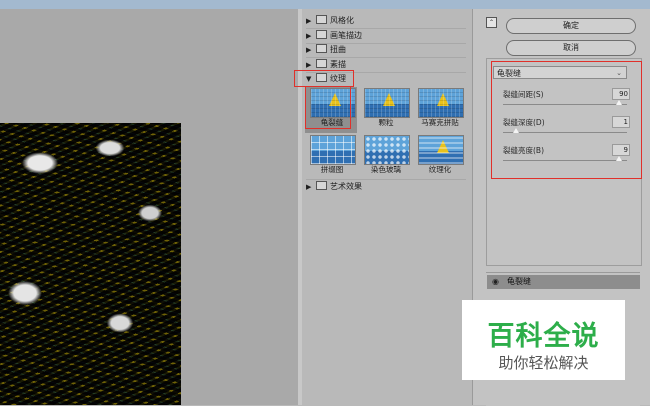  I want to click on filter-label-mosaic-tiles: 马赛克拼贴, so click(440, 122).